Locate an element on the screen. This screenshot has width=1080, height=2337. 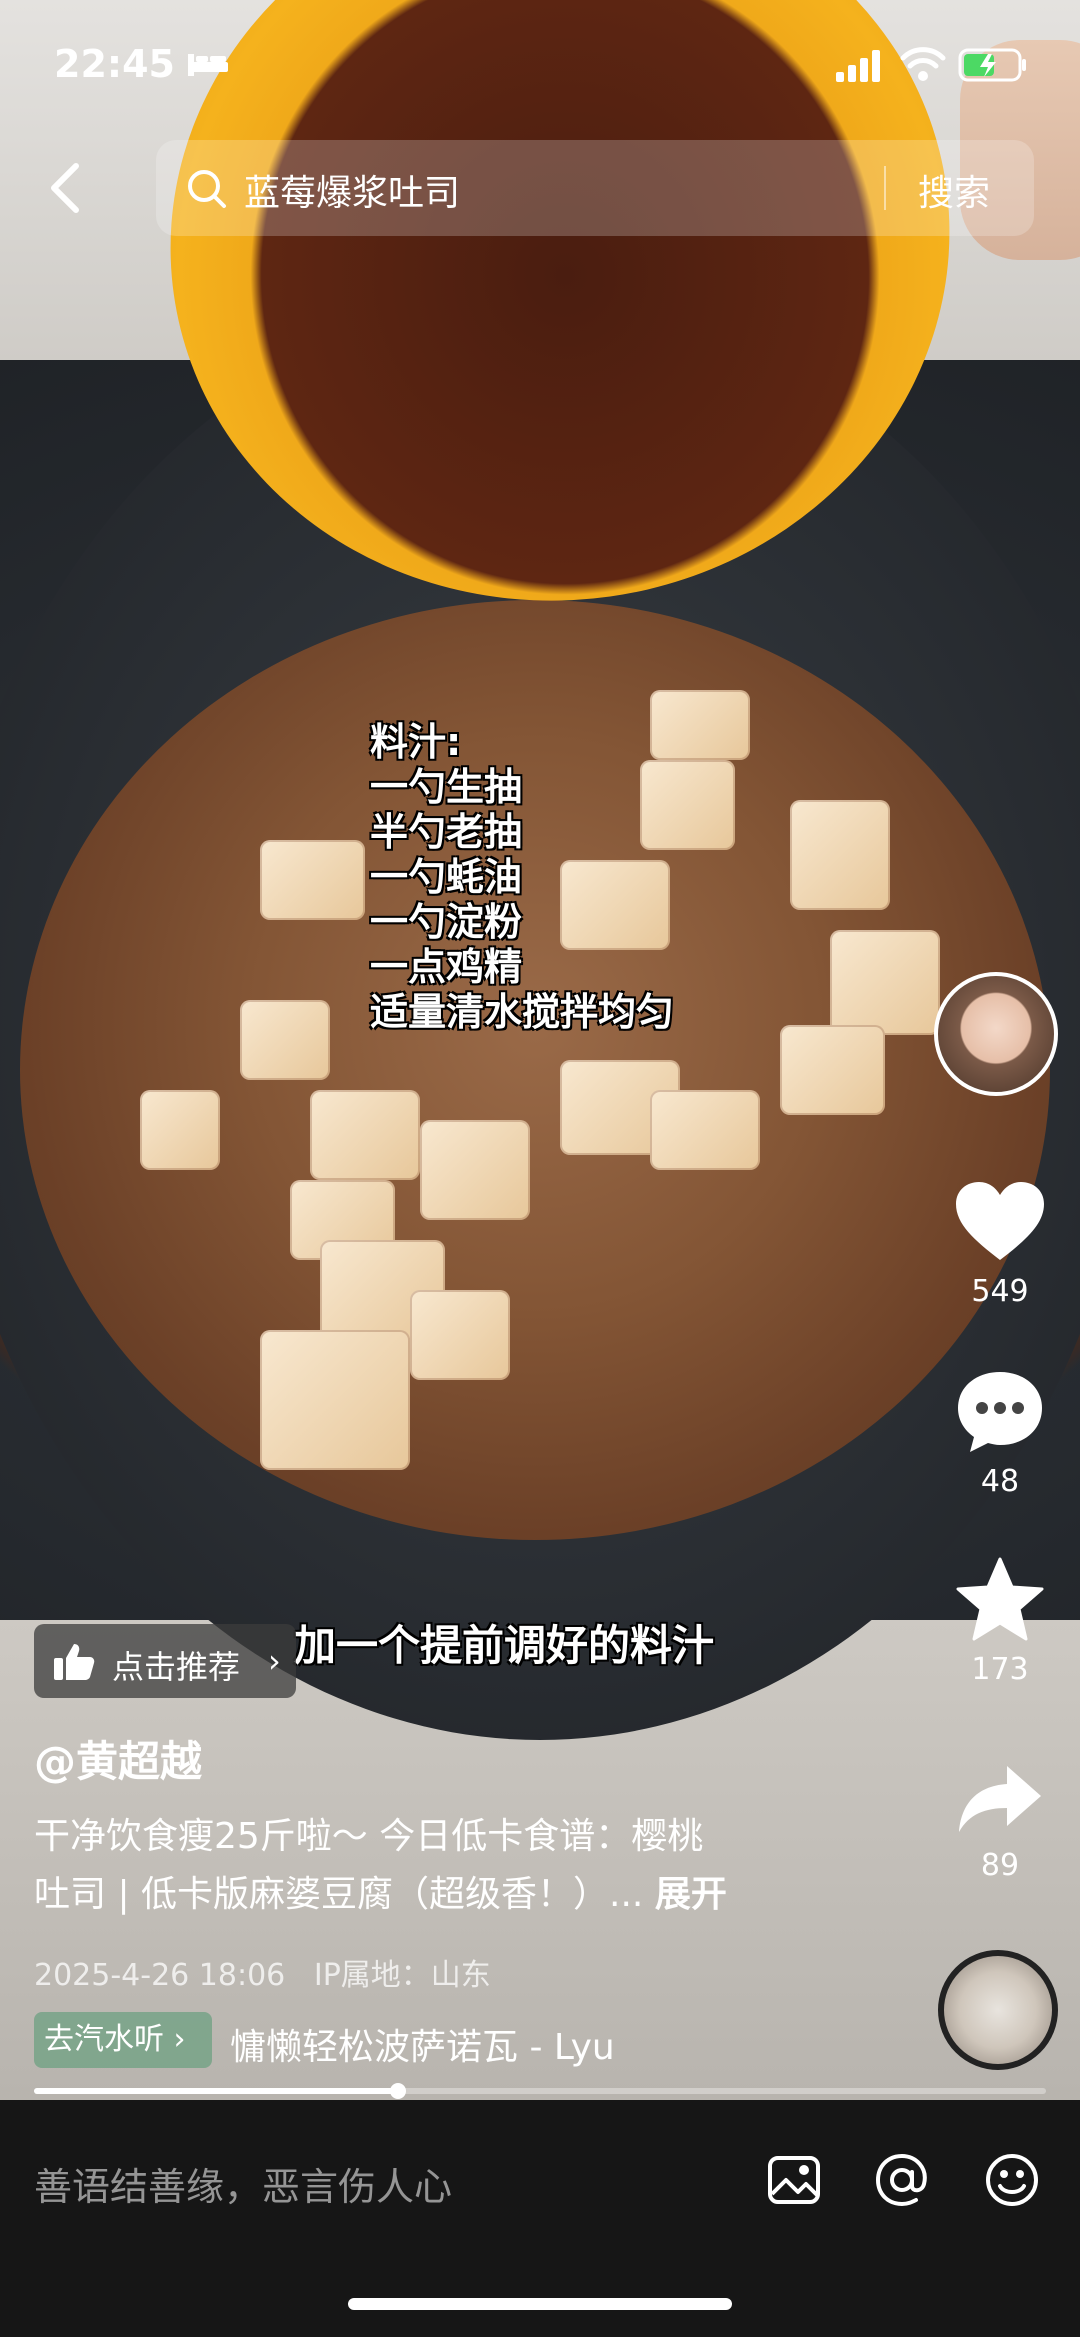
recipe-line: 一勺淀粉 is located at coordinates (446, 922).